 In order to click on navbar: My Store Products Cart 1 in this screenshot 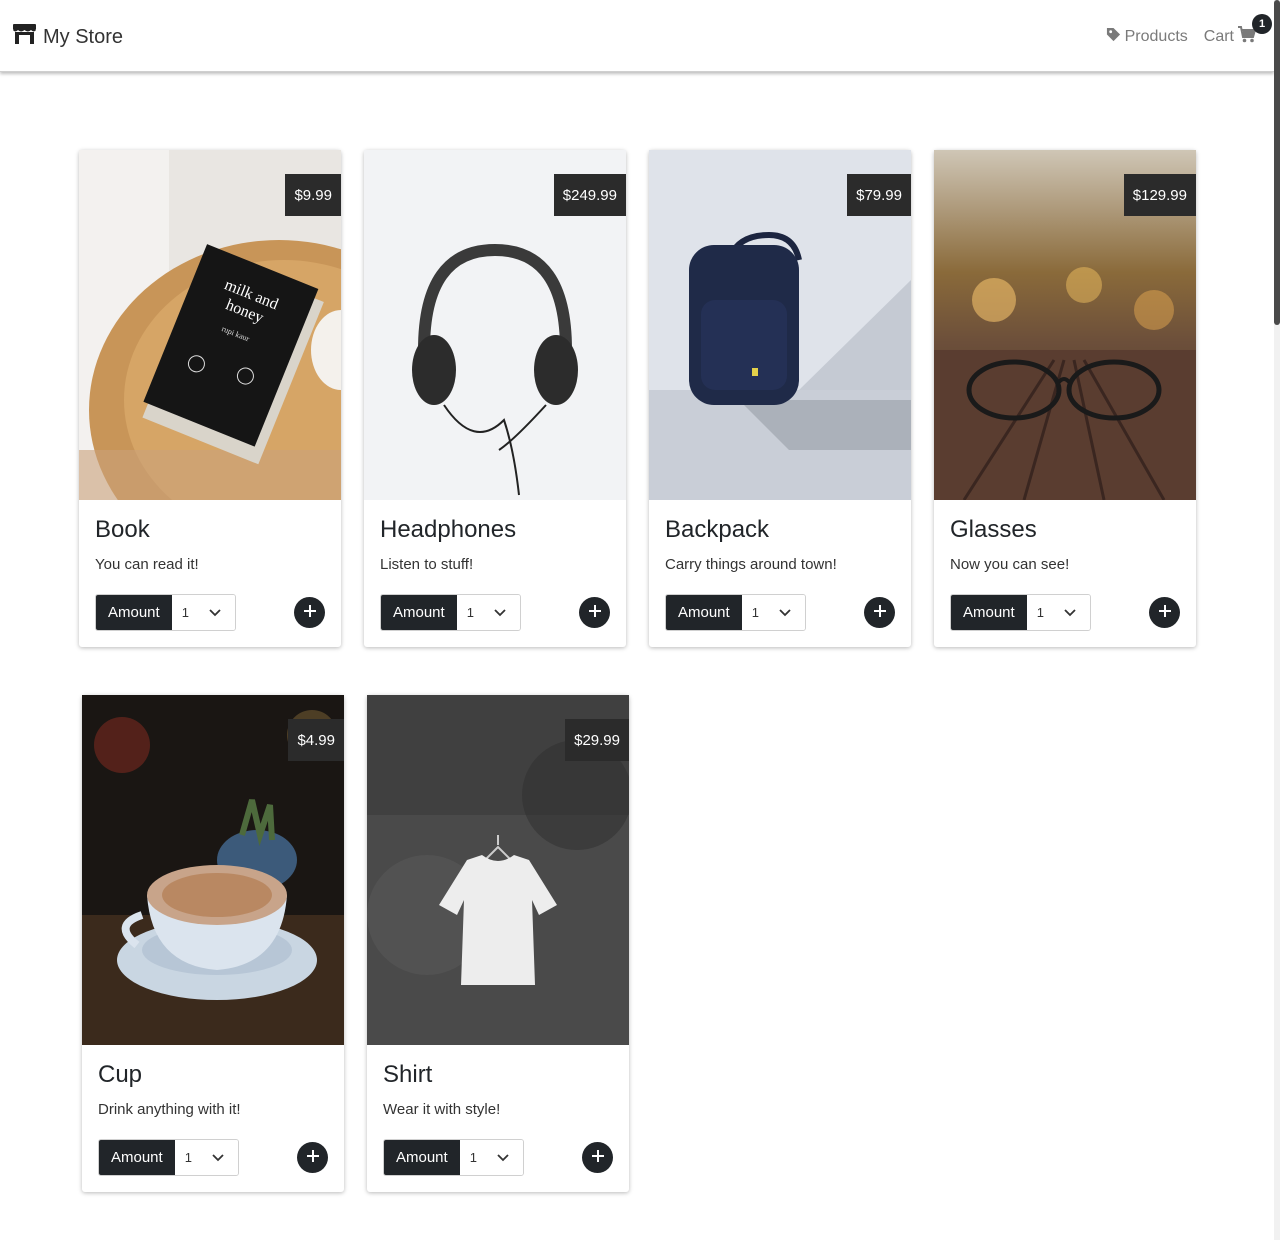, I will do `click(637, 36)`.